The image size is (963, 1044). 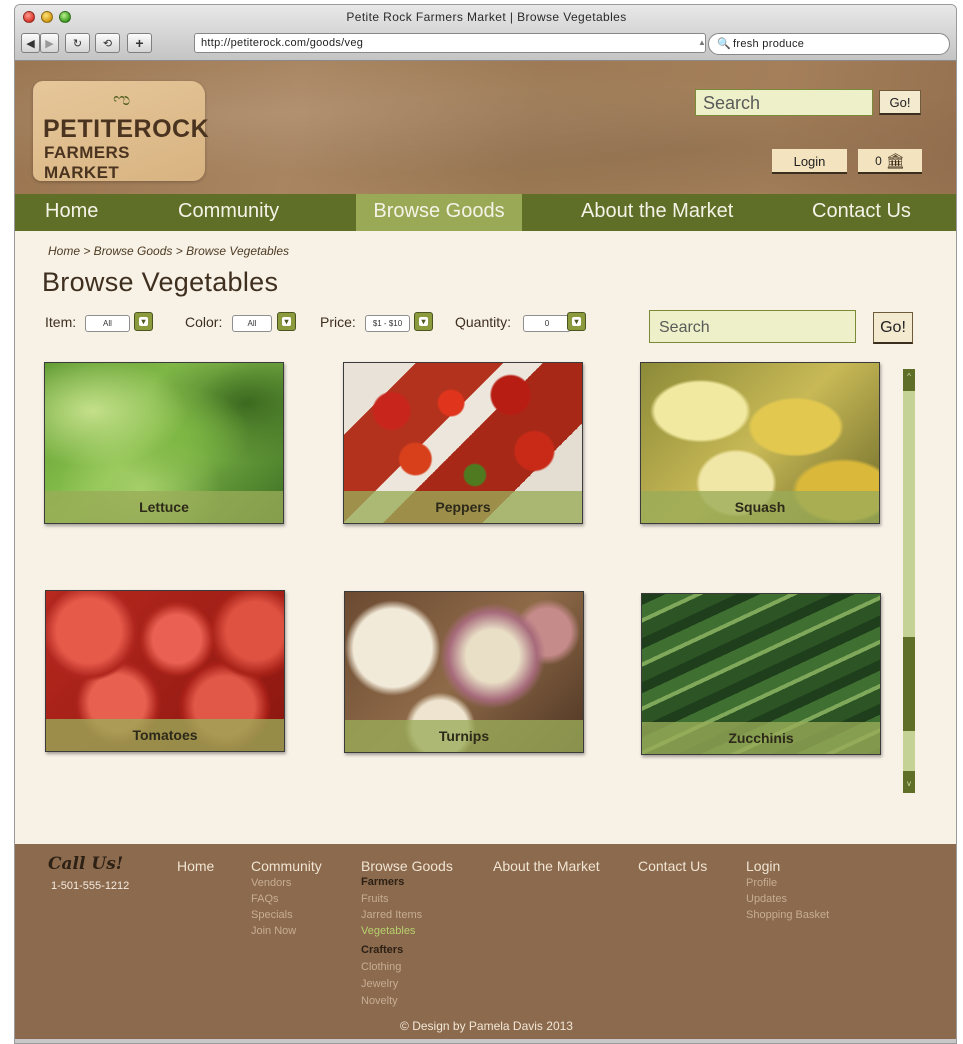 I want to click on footer-link-shopping-basket: Shopping Basket, so click(x=787, y=915).